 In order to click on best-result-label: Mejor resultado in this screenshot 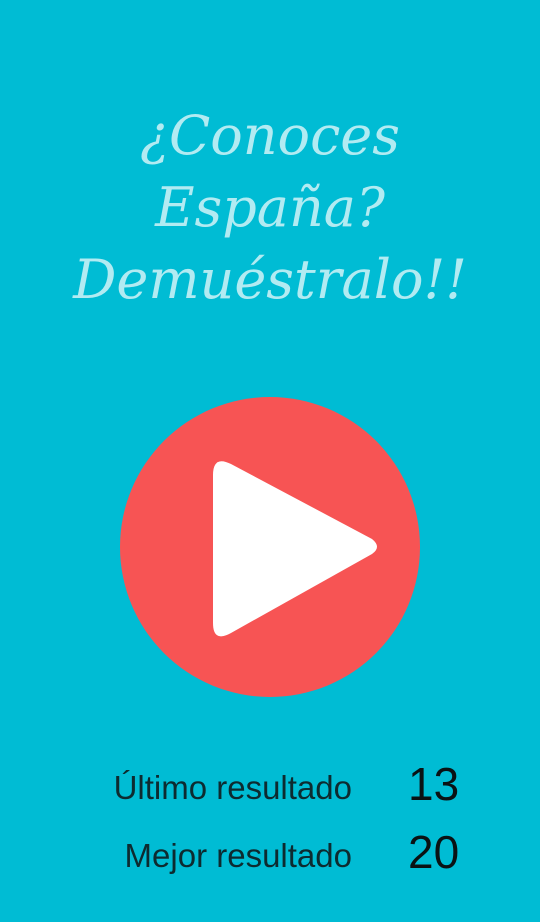, I will do `click(238, 855)`.